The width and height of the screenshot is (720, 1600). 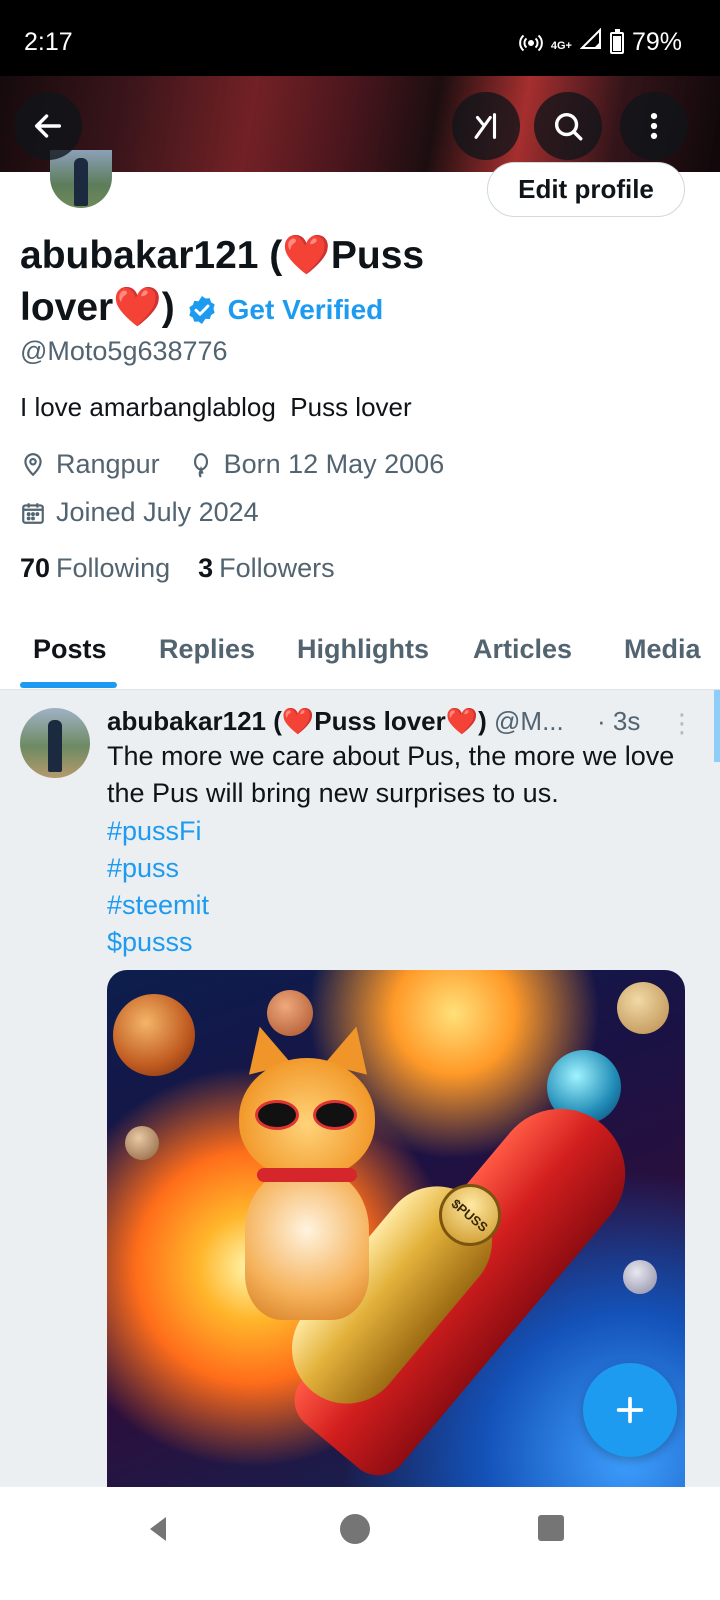 What do you see at coordinates (216, 407) in the screenshot?
I see `profile-bio: I love amarbanglablog Puss lover` at bounding box center [216, 407].